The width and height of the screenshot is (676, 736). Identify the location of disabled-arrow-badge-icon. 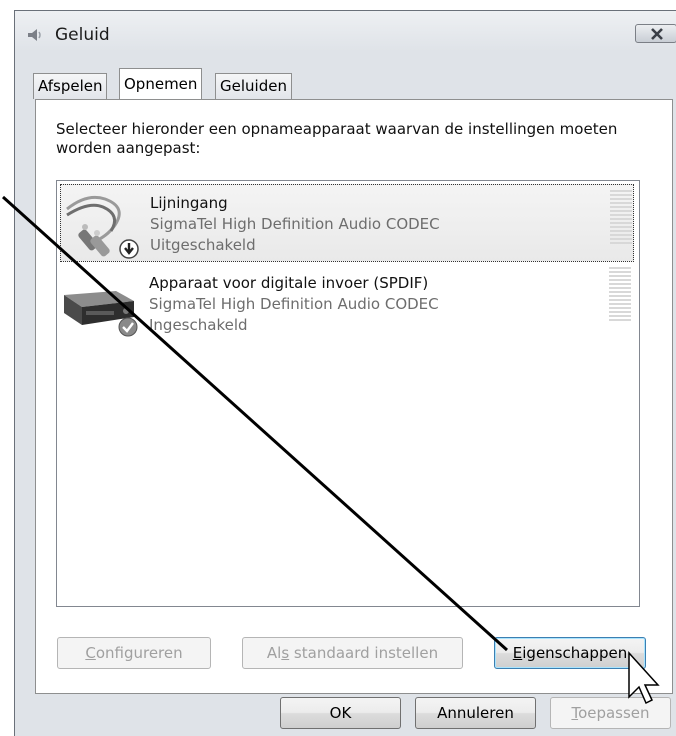
(129, 249).